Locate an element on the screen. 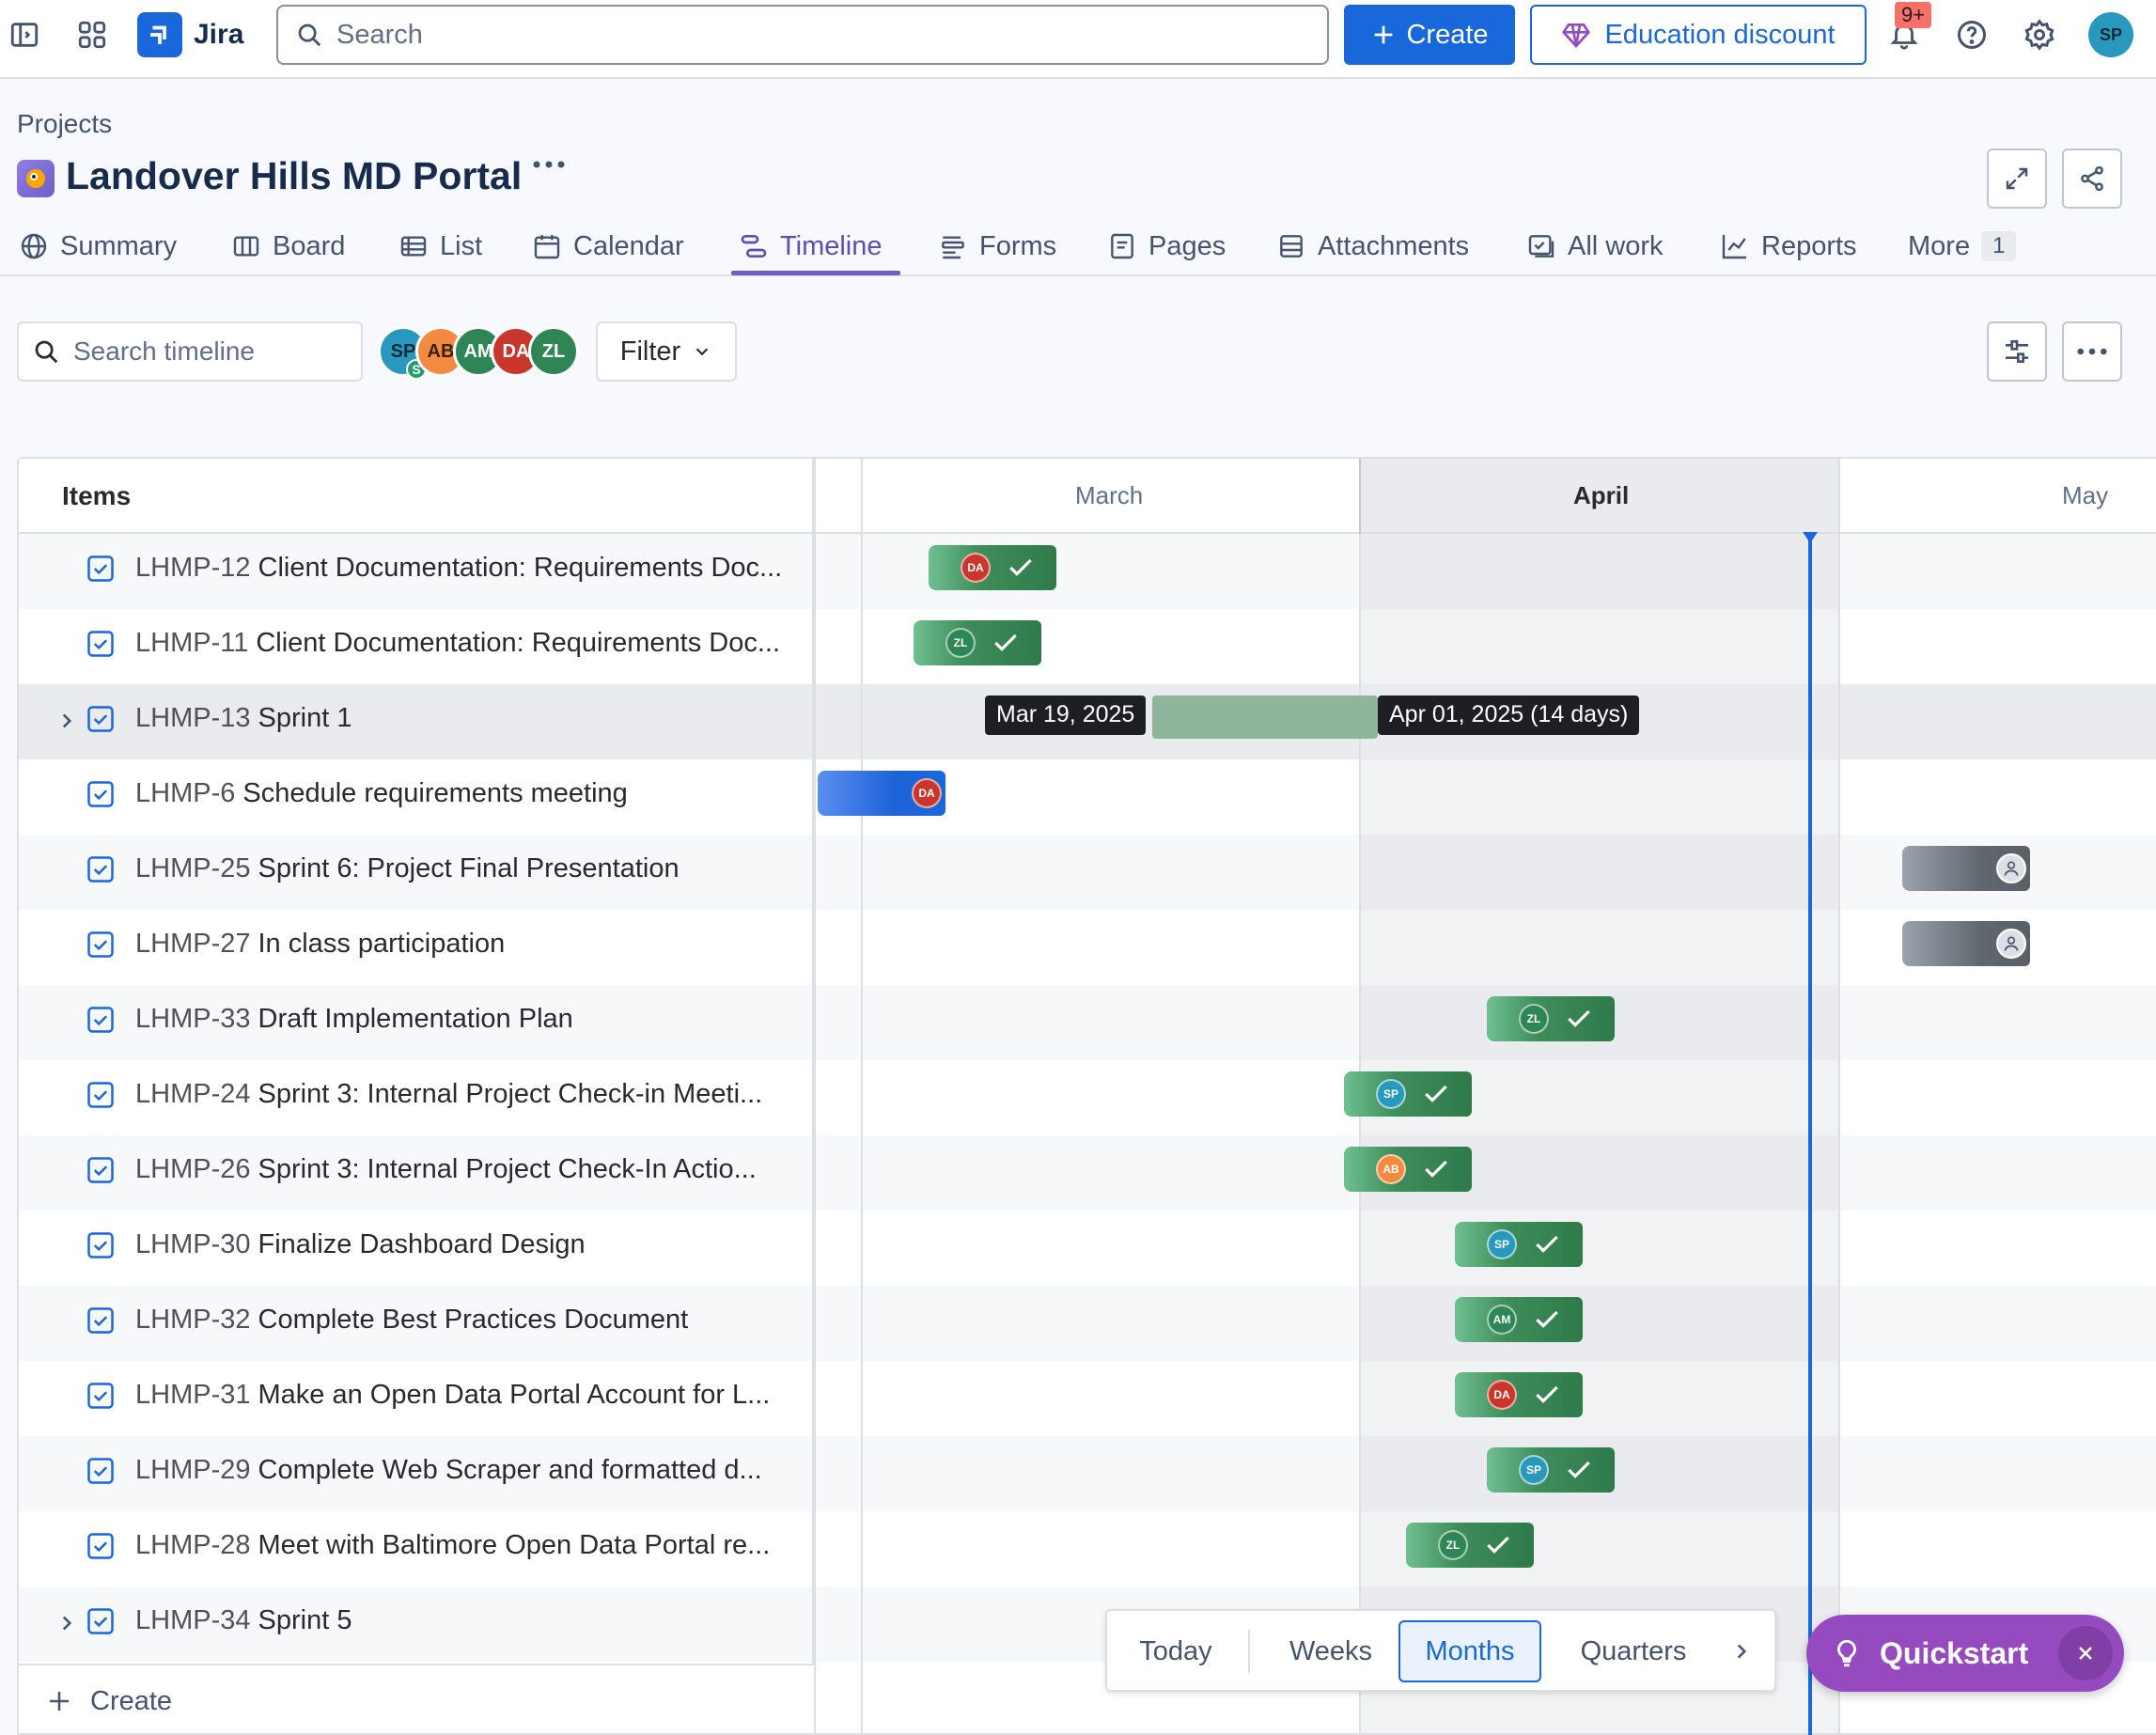 The image size is (2156, 1735). done-check-icon is located at coordinates (1498, 1545).